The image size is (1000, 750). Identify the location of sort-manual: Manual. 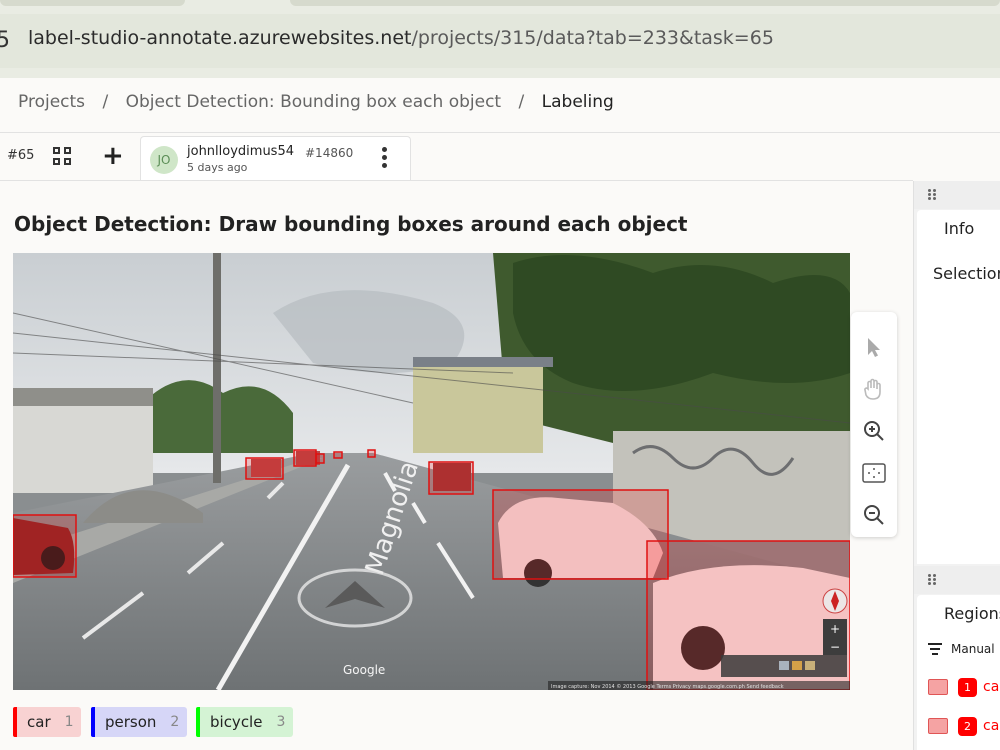
(961, 649).